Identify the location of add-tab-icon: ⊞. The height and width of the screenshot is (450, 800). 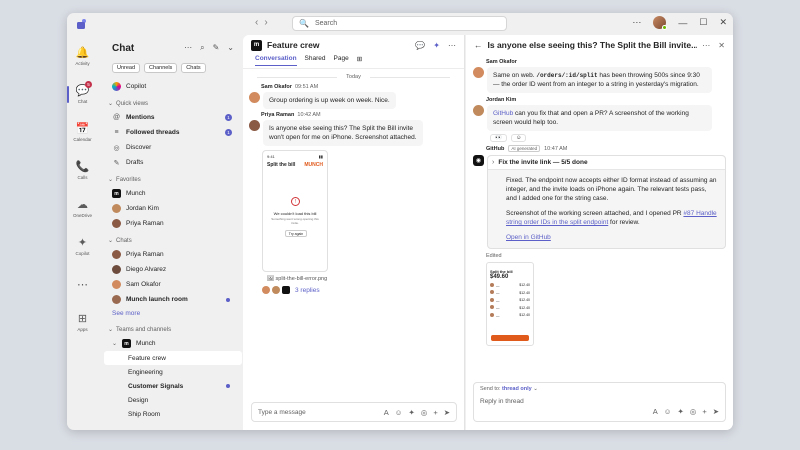
(359, 60).